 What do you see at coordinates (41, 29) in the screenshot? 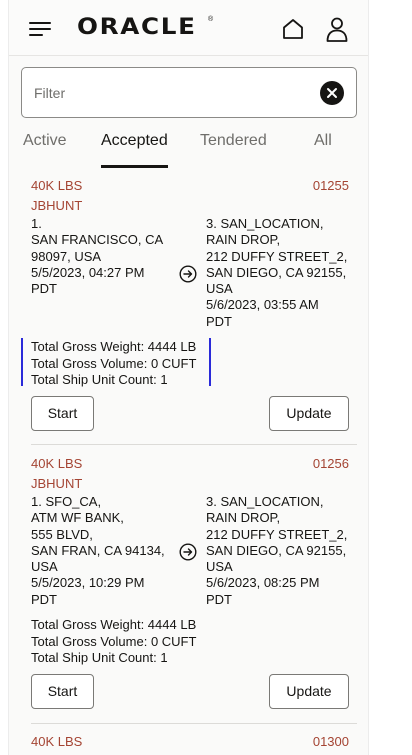
I see `hamburger-menu-icon` at bounding box center [41, 29].